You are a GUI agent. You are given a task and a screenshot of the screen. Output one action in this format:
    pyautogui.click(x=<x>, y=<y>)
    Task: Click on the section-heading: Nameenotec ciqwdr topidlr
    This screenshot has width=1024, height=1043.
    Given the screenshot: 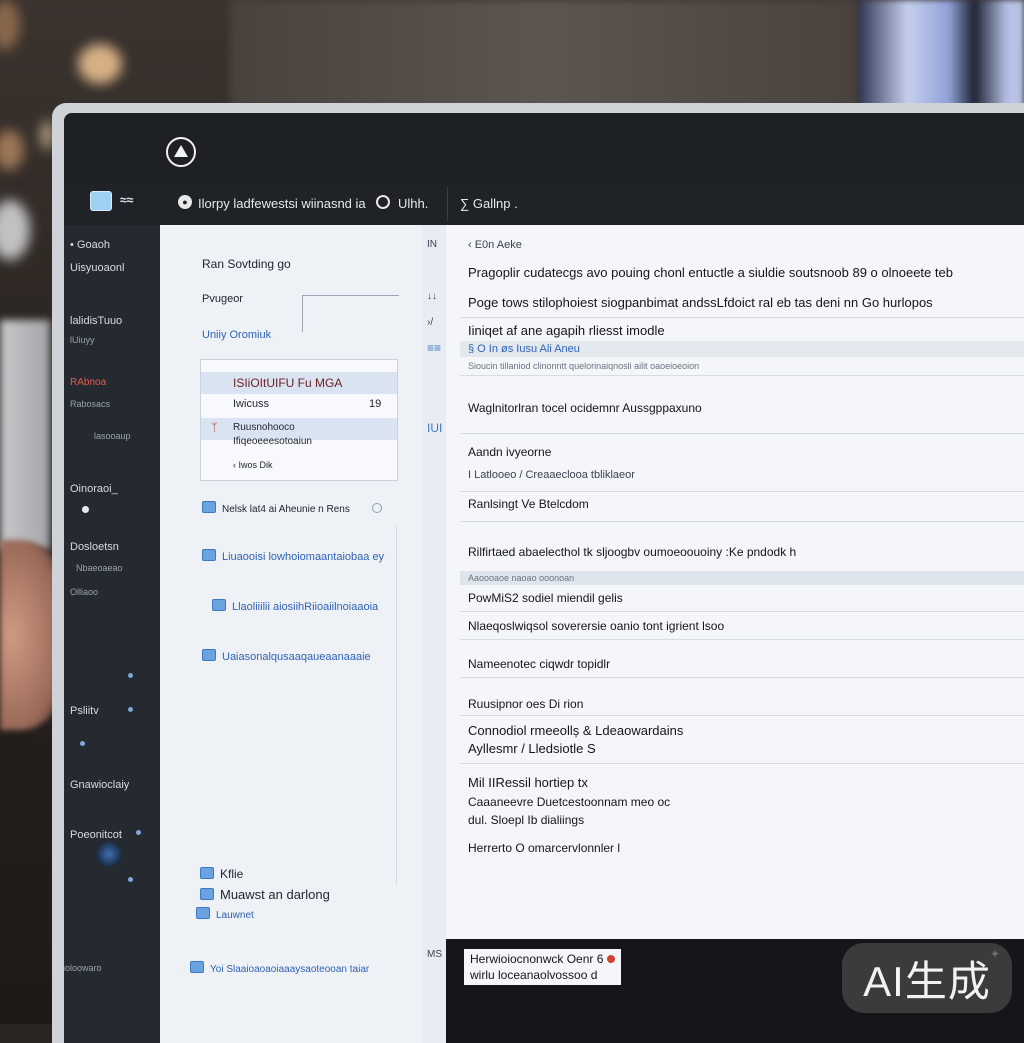 What is the action you would take?
    pyautogui.click(x=539, y=664)
    